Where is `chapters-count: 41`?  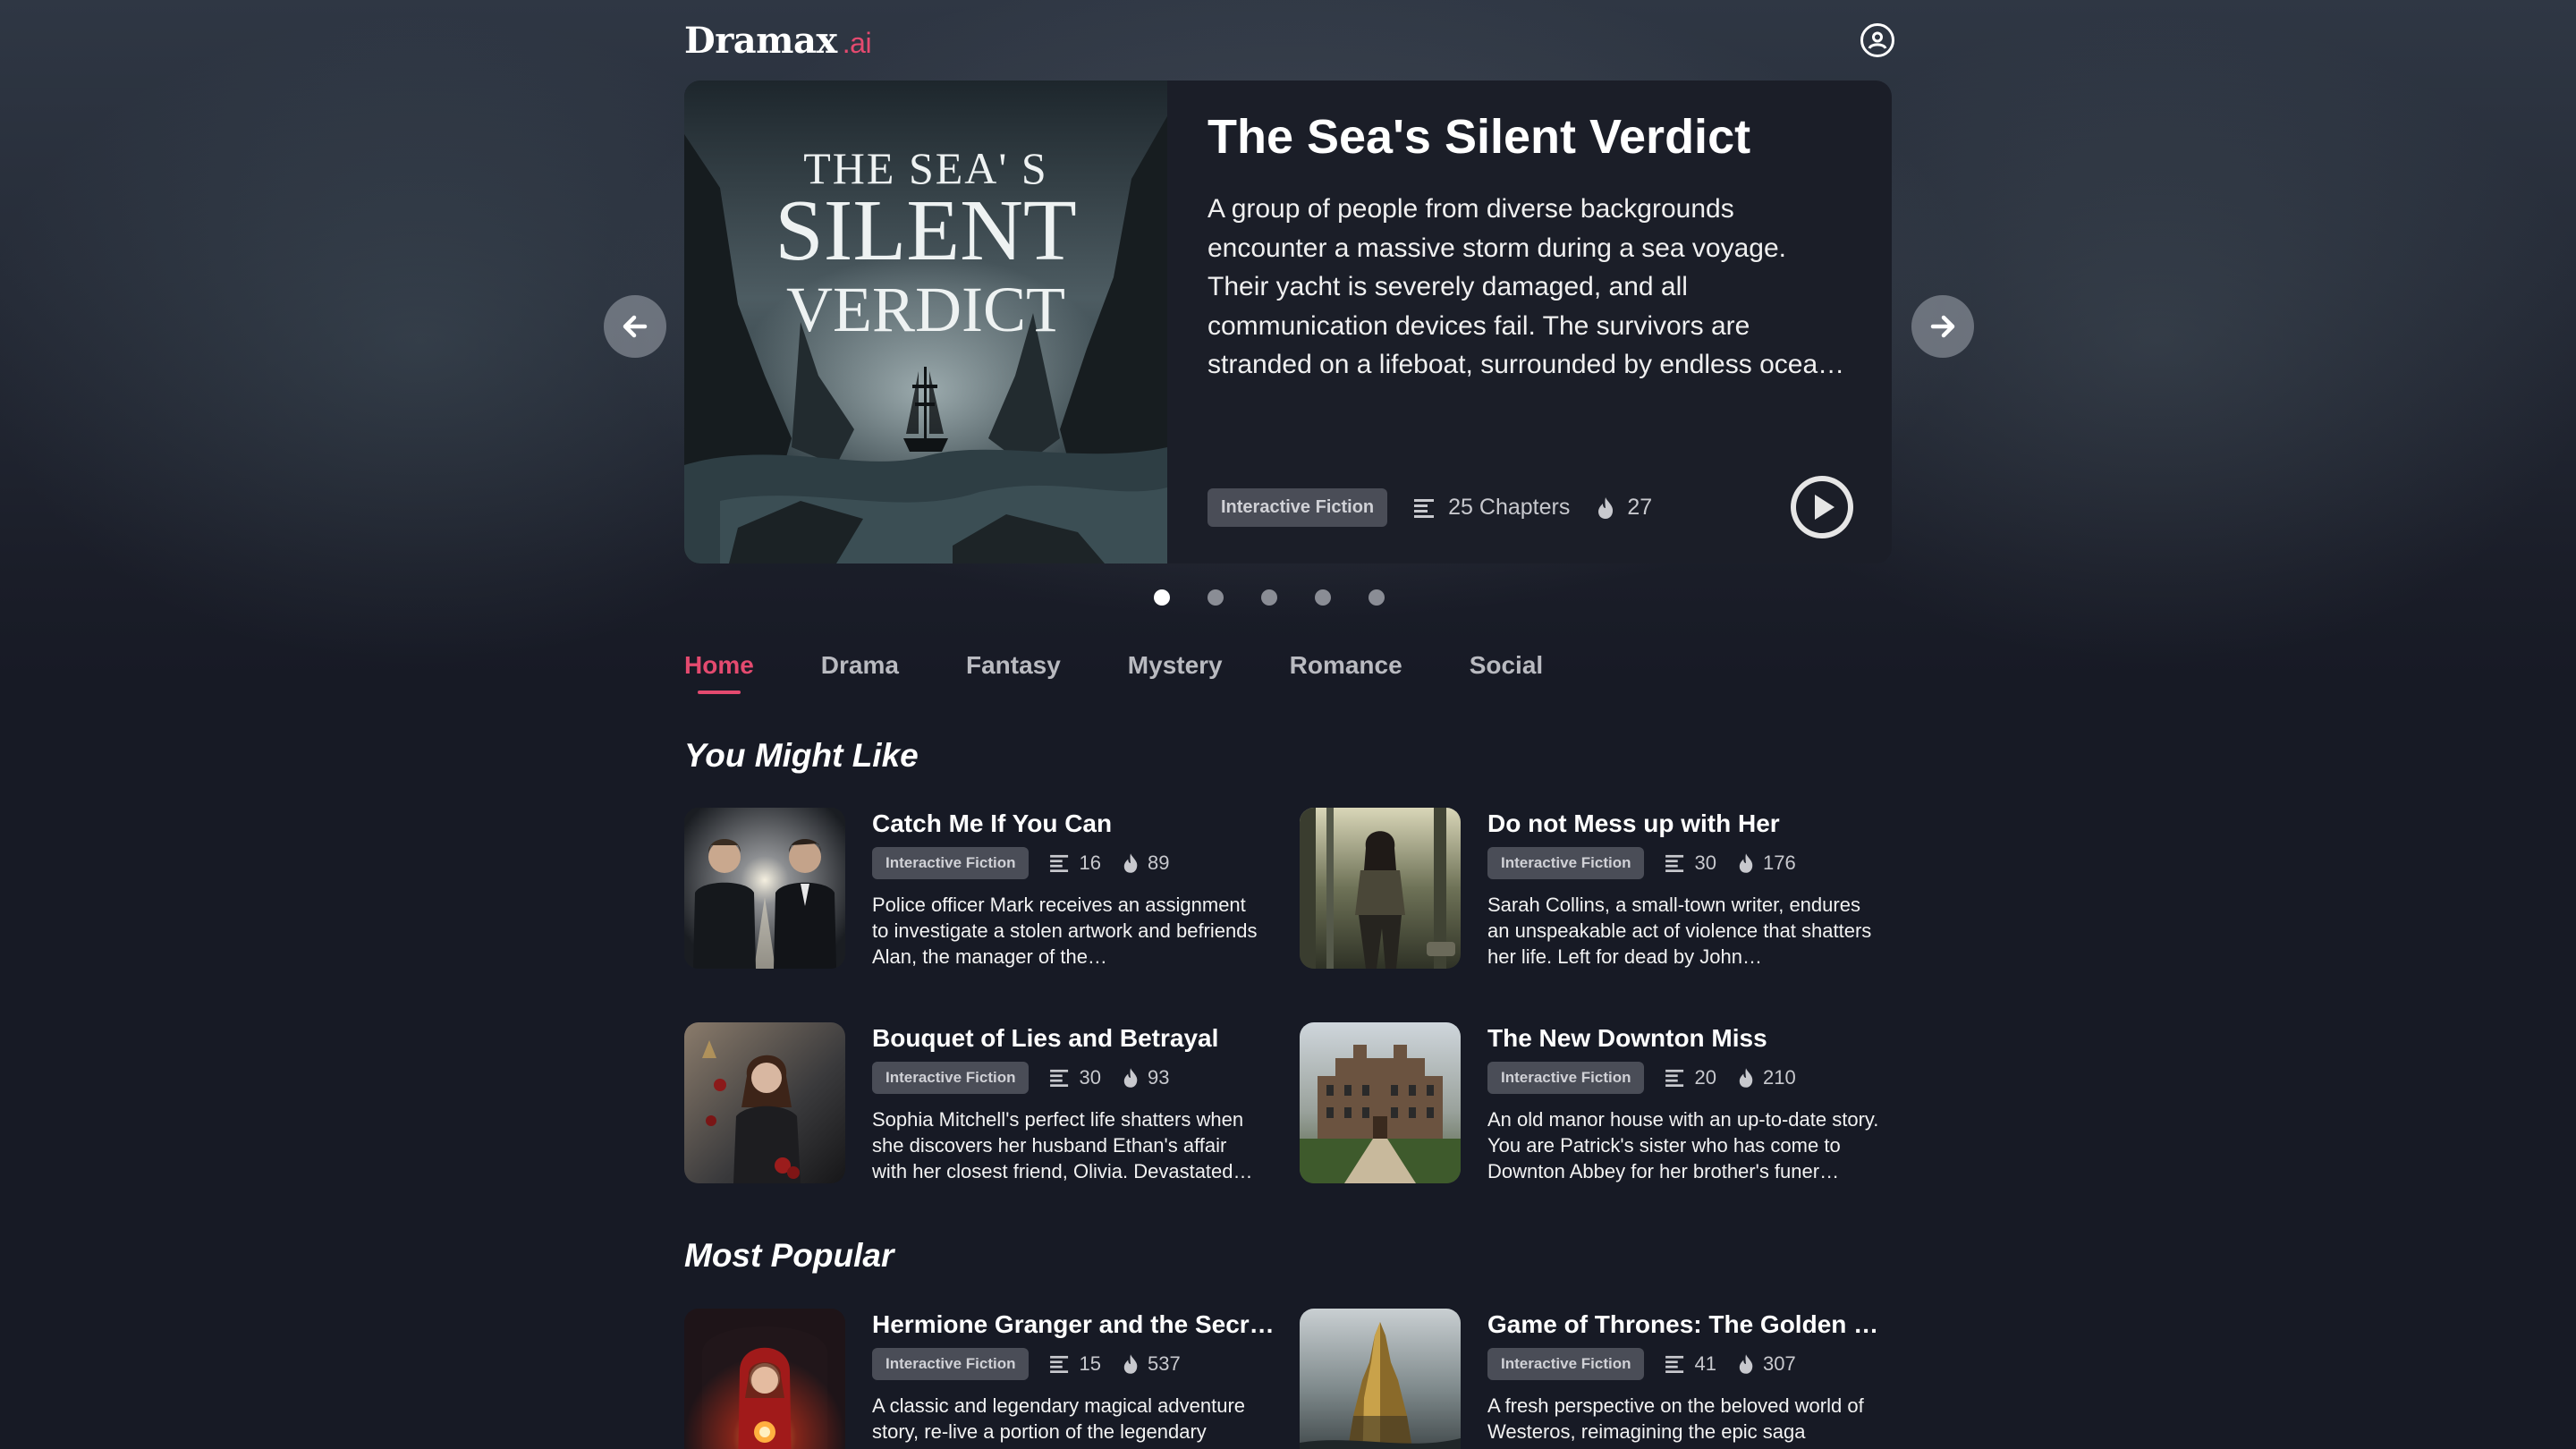 chapters-count: 41 is located at coordinates (1705, 1363).